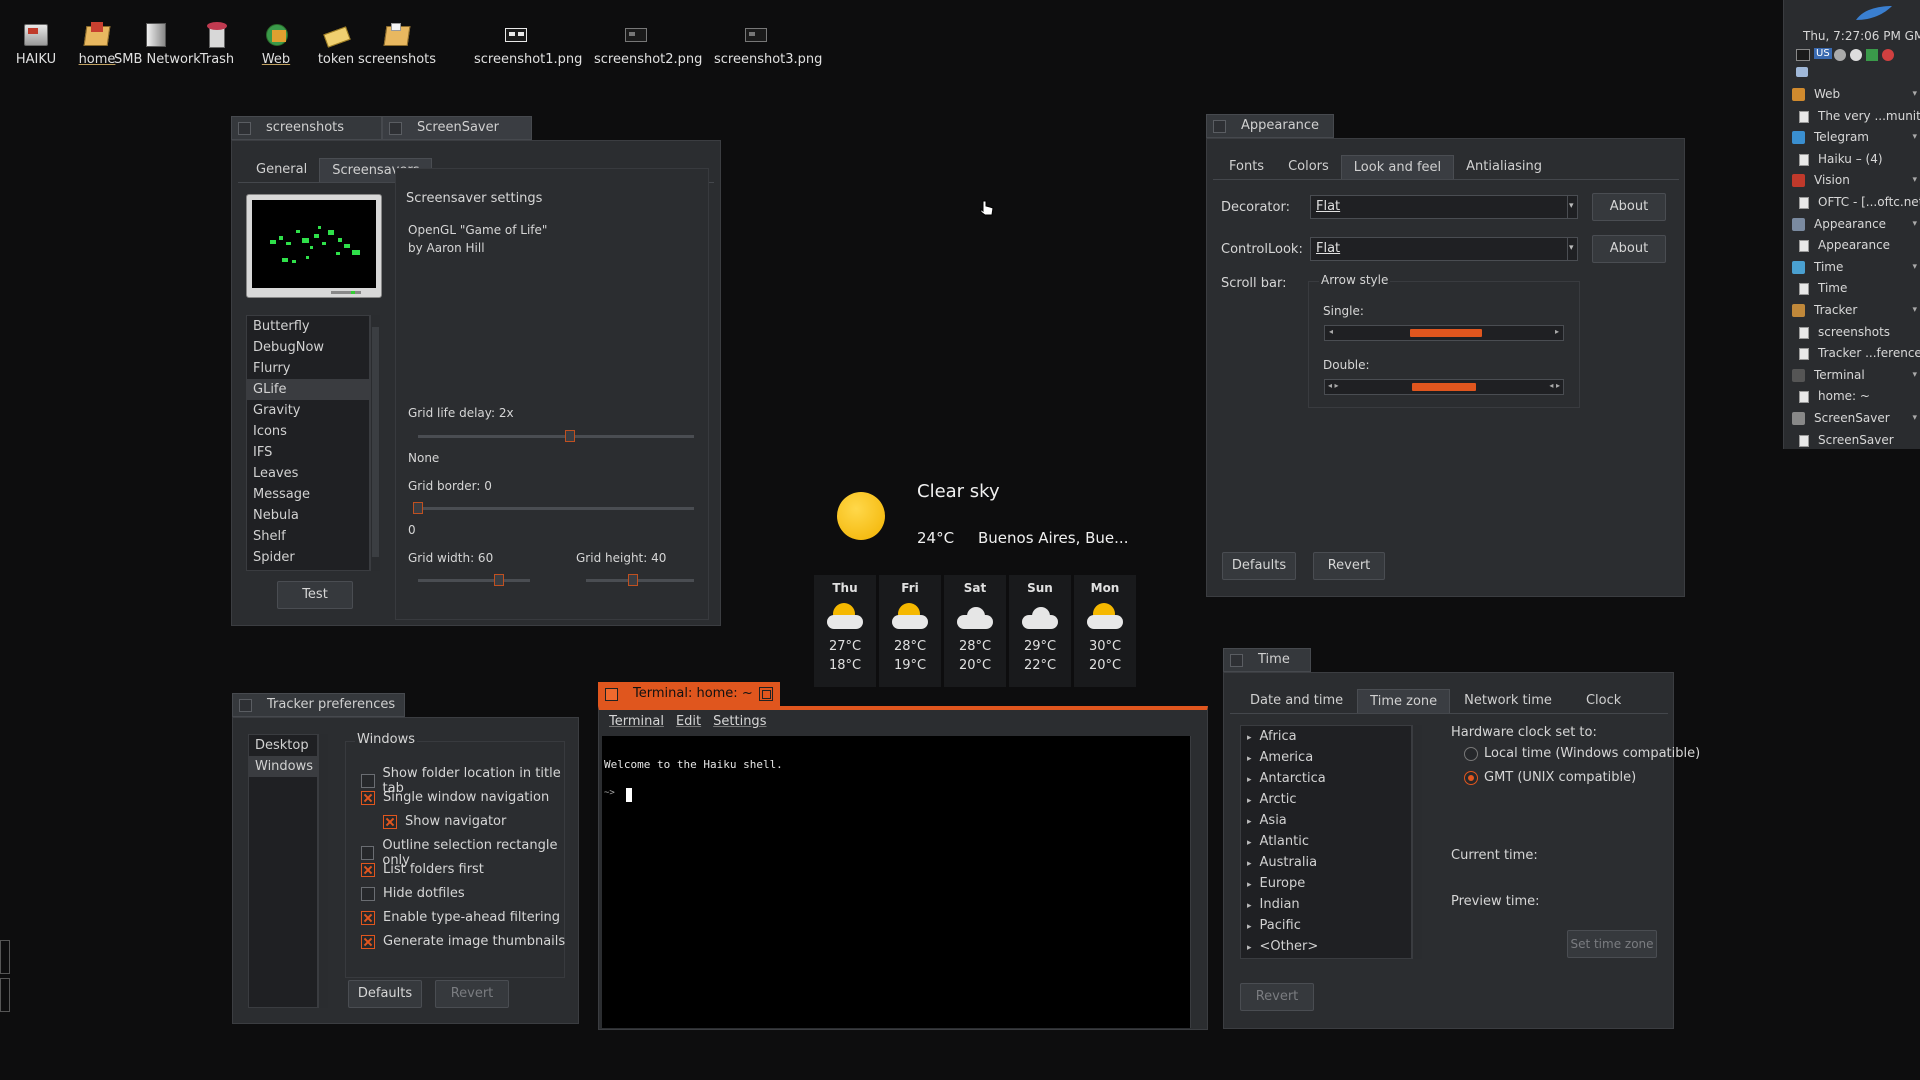  Describe the element at coordinates (1852, 310) in the screenshot. I see `deskbar-app-entry: Tracker ▾` at that location.